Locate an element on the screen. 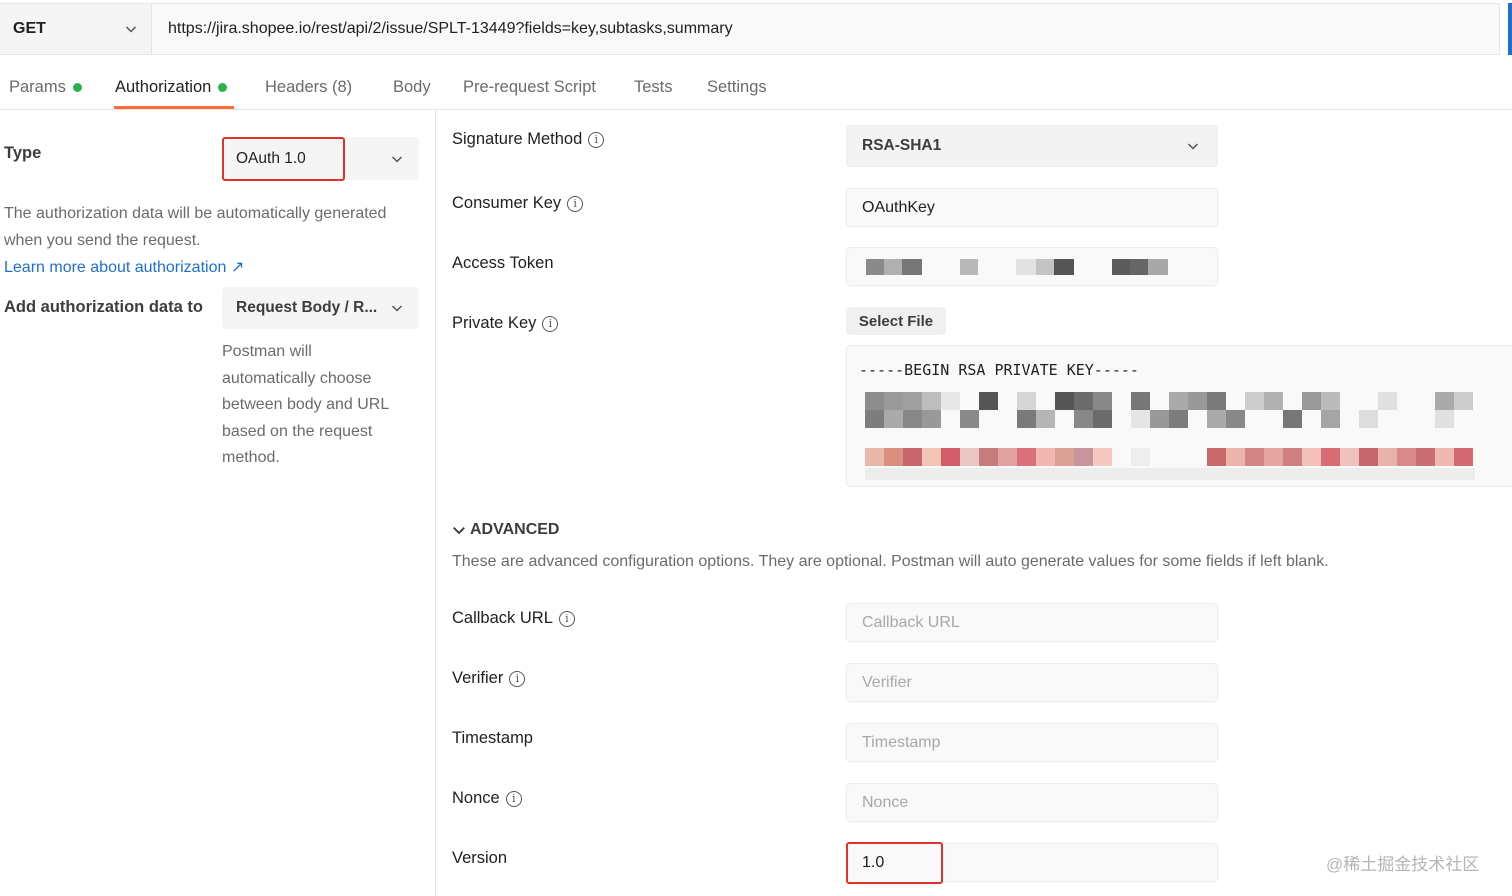 Image resolution: width=1512 pixels, height=896 pixels. timestamp-input: Timestamp is located at coordinates (1032, 742).